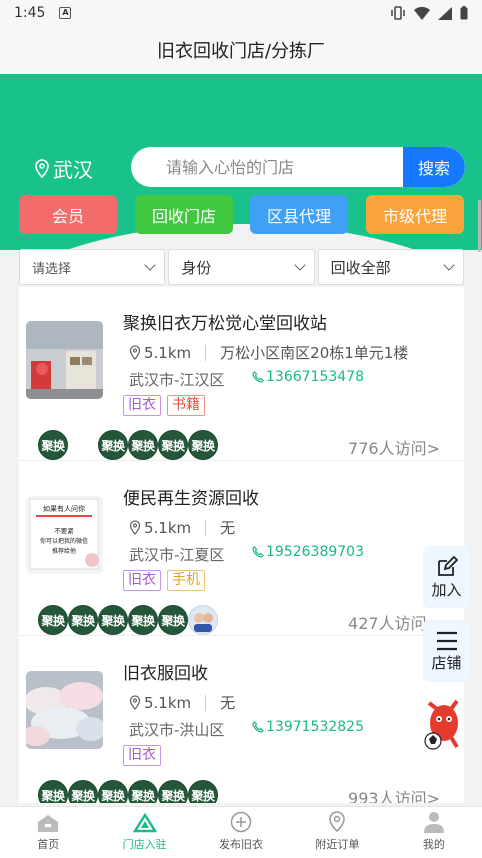 This screenshot has height=858, width=482. Describe the element at coordinates (464, 13) in the screenshot. I see `battery-icon` at that location.